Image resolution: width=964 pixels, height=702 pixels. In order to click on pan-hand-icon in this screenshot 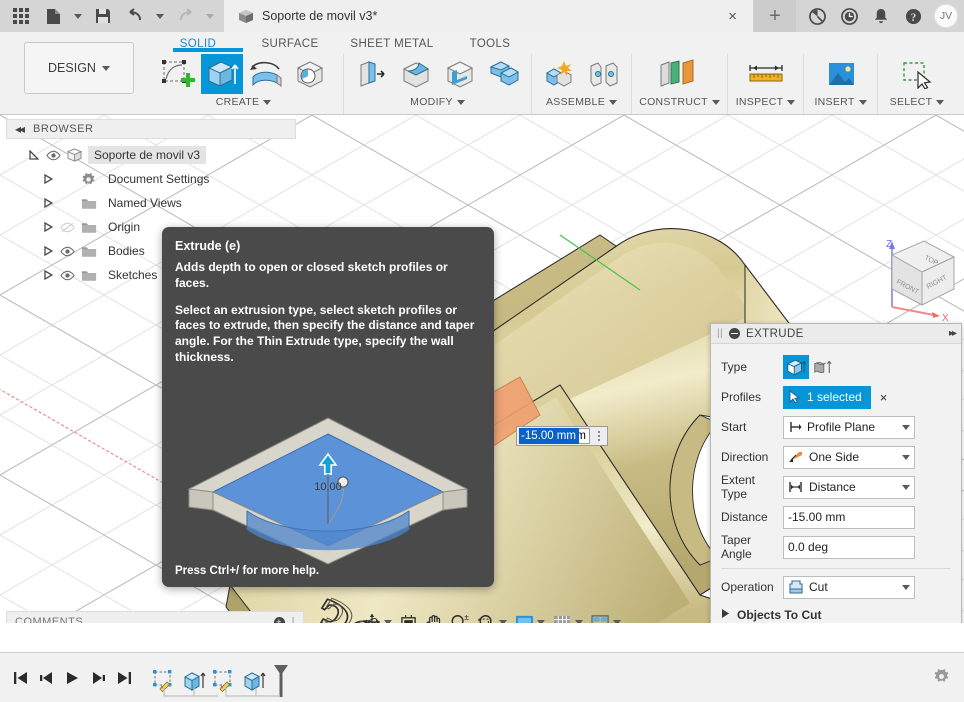, I will do `click(433, 617)`.